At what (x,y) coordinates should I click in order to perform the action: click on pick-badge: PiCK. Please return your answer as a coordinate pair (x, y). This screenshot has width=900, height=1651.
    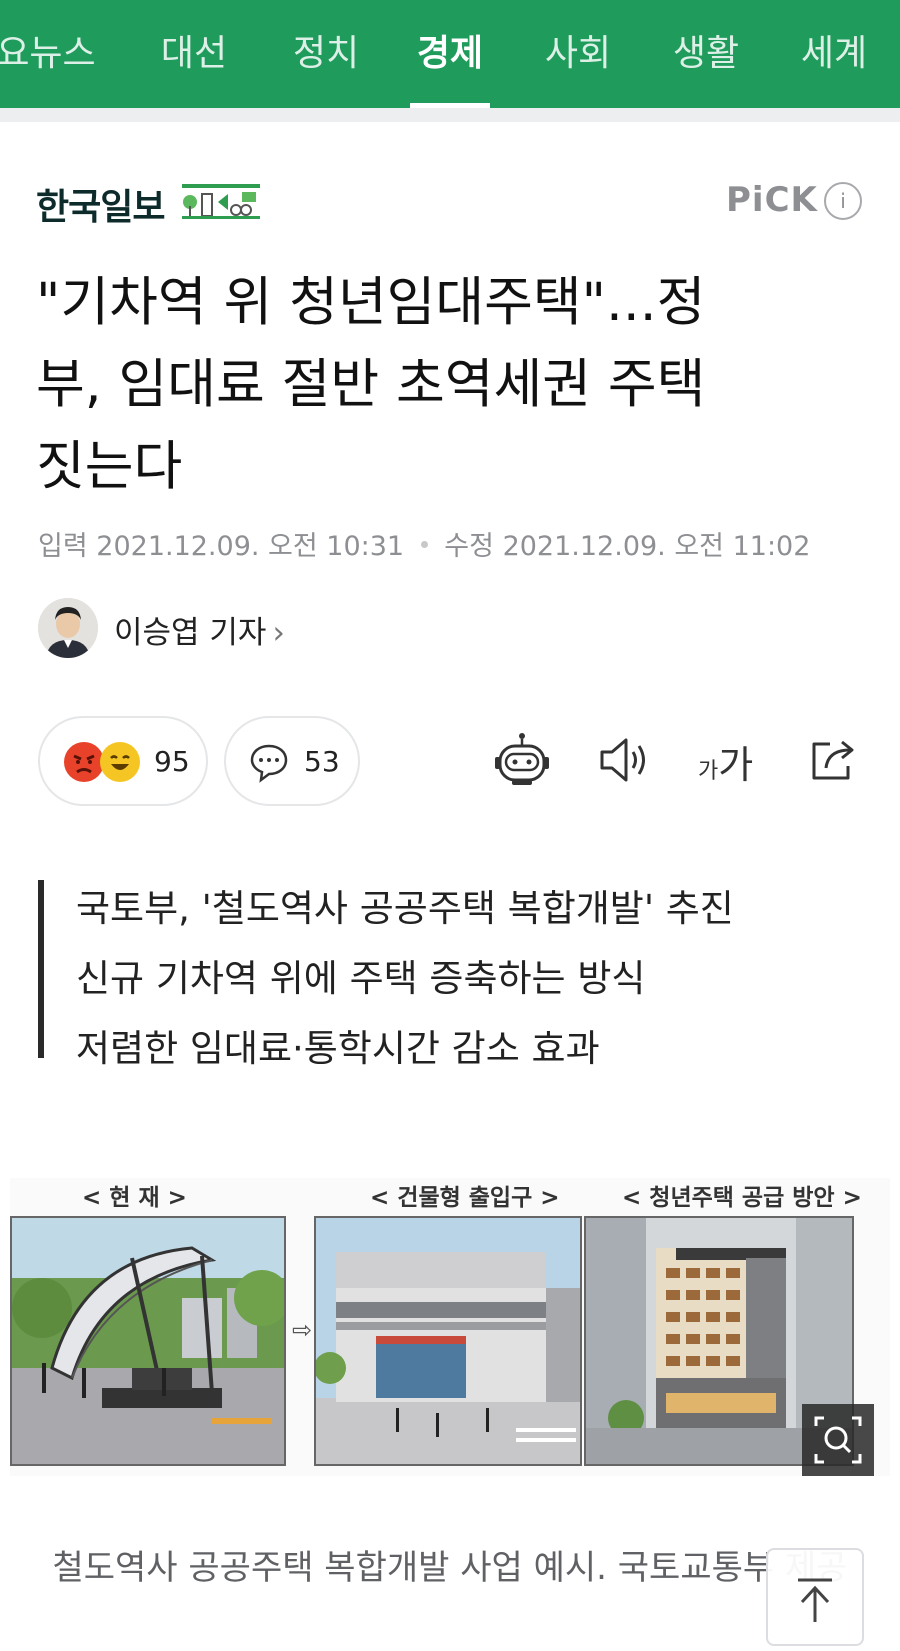
    Looking at the image, I should click on (772, 200).